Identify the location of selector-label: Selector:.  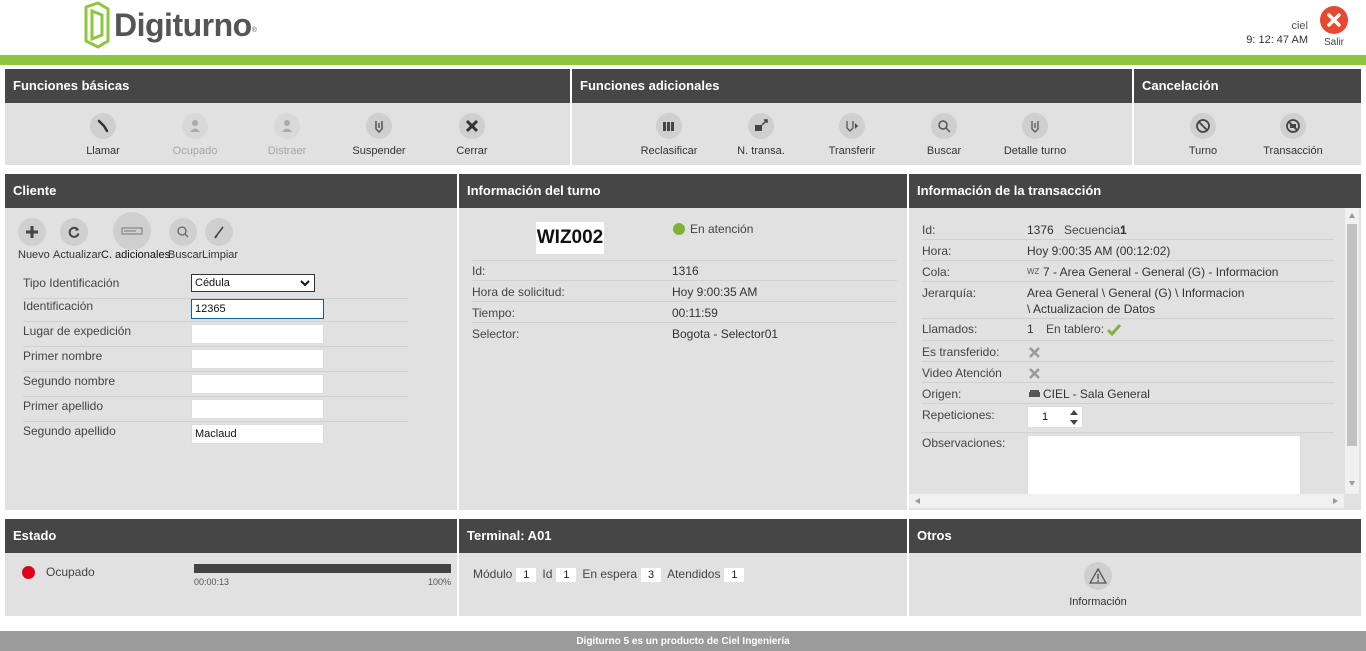
(496, 334).